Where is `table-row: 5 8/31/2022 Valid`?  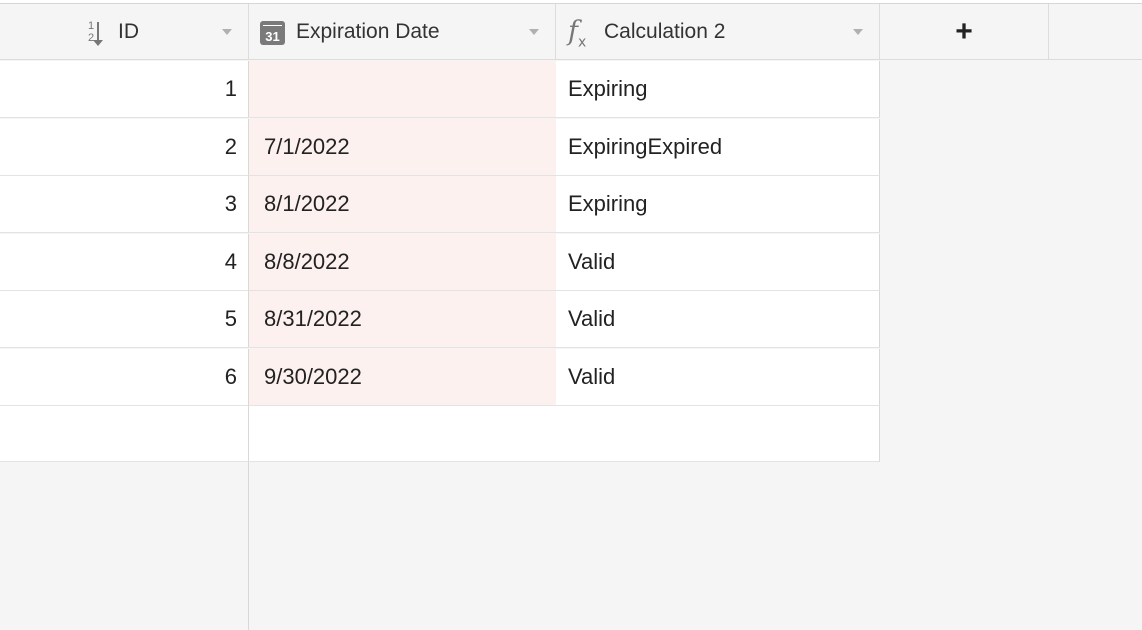
table-row: 5 8/31/2022 Valid is located at coordinates (440, 320).